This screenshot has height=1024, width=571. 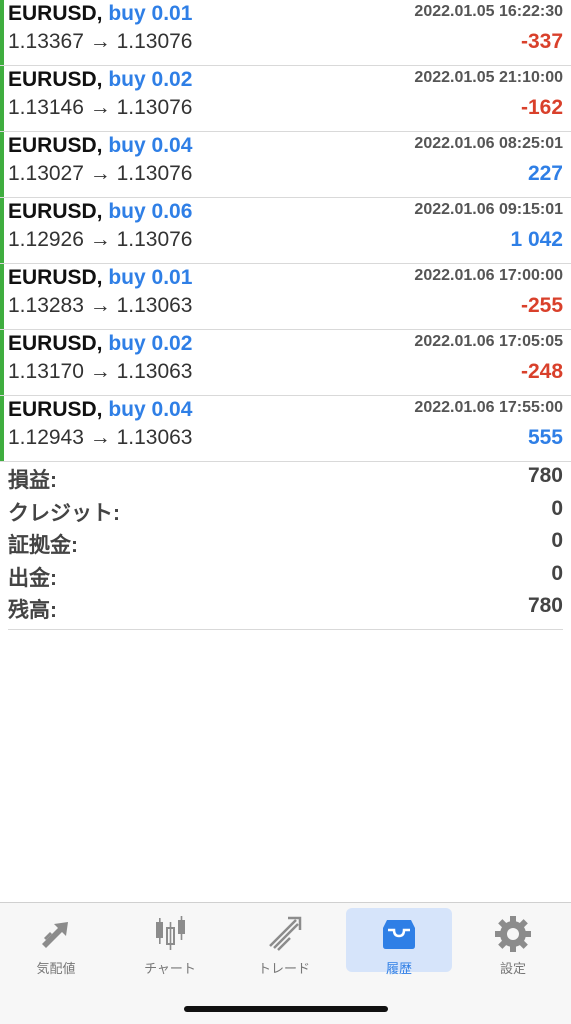 I want to click on deal-prices: 1.12943 → 1.13063, so click(x=100, y=437).